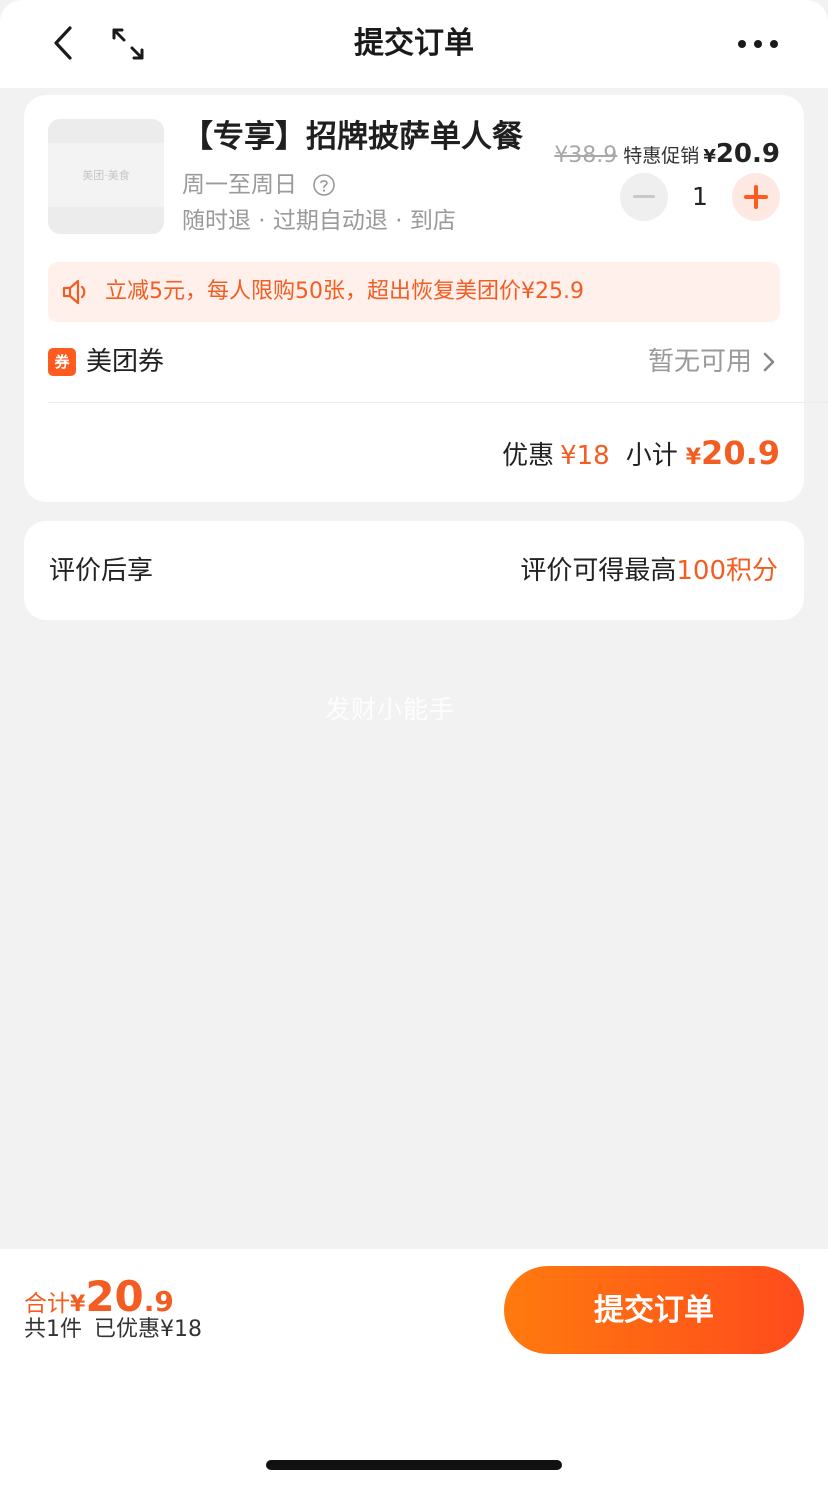 This screenshot has width=828, height=1487. What do you see at coordinates (239, 185) in the screenshot?
I see `product-valid-days: 周一至周日` at bounding box center [239, 185].